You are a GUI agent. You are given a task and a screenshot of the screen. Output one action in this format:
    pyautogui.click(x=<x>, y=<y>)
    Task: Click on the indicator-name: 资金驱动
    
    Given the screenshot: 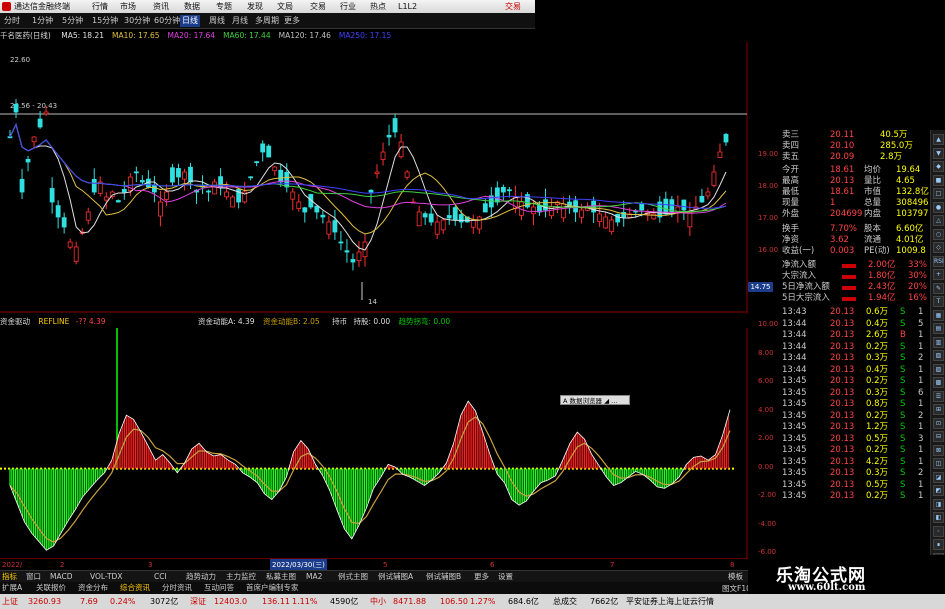 What is the action you would take?
    pyautogui.click(x=15, y=321)
    